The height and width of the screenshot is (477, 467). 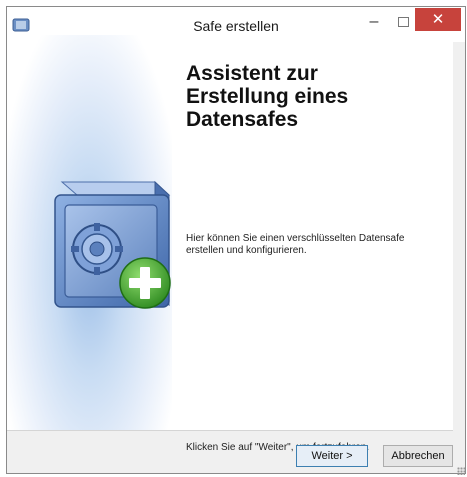 What do you see at coordinates (438, 19) in the screenshot?
I see `close-button: ✕` at bounding box center [438, 19].